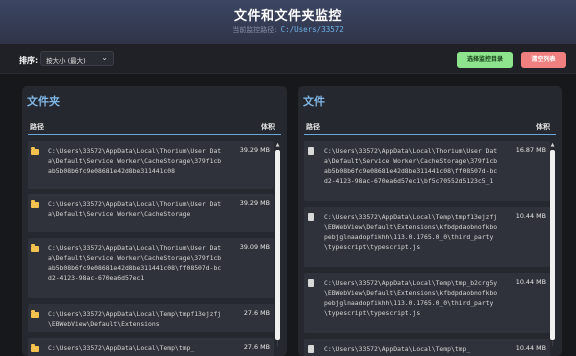 Image resolution: width=576 pixels, height=356 pixels. I want to click on app-title: 文件和文件夹监控, so click(287, 16).